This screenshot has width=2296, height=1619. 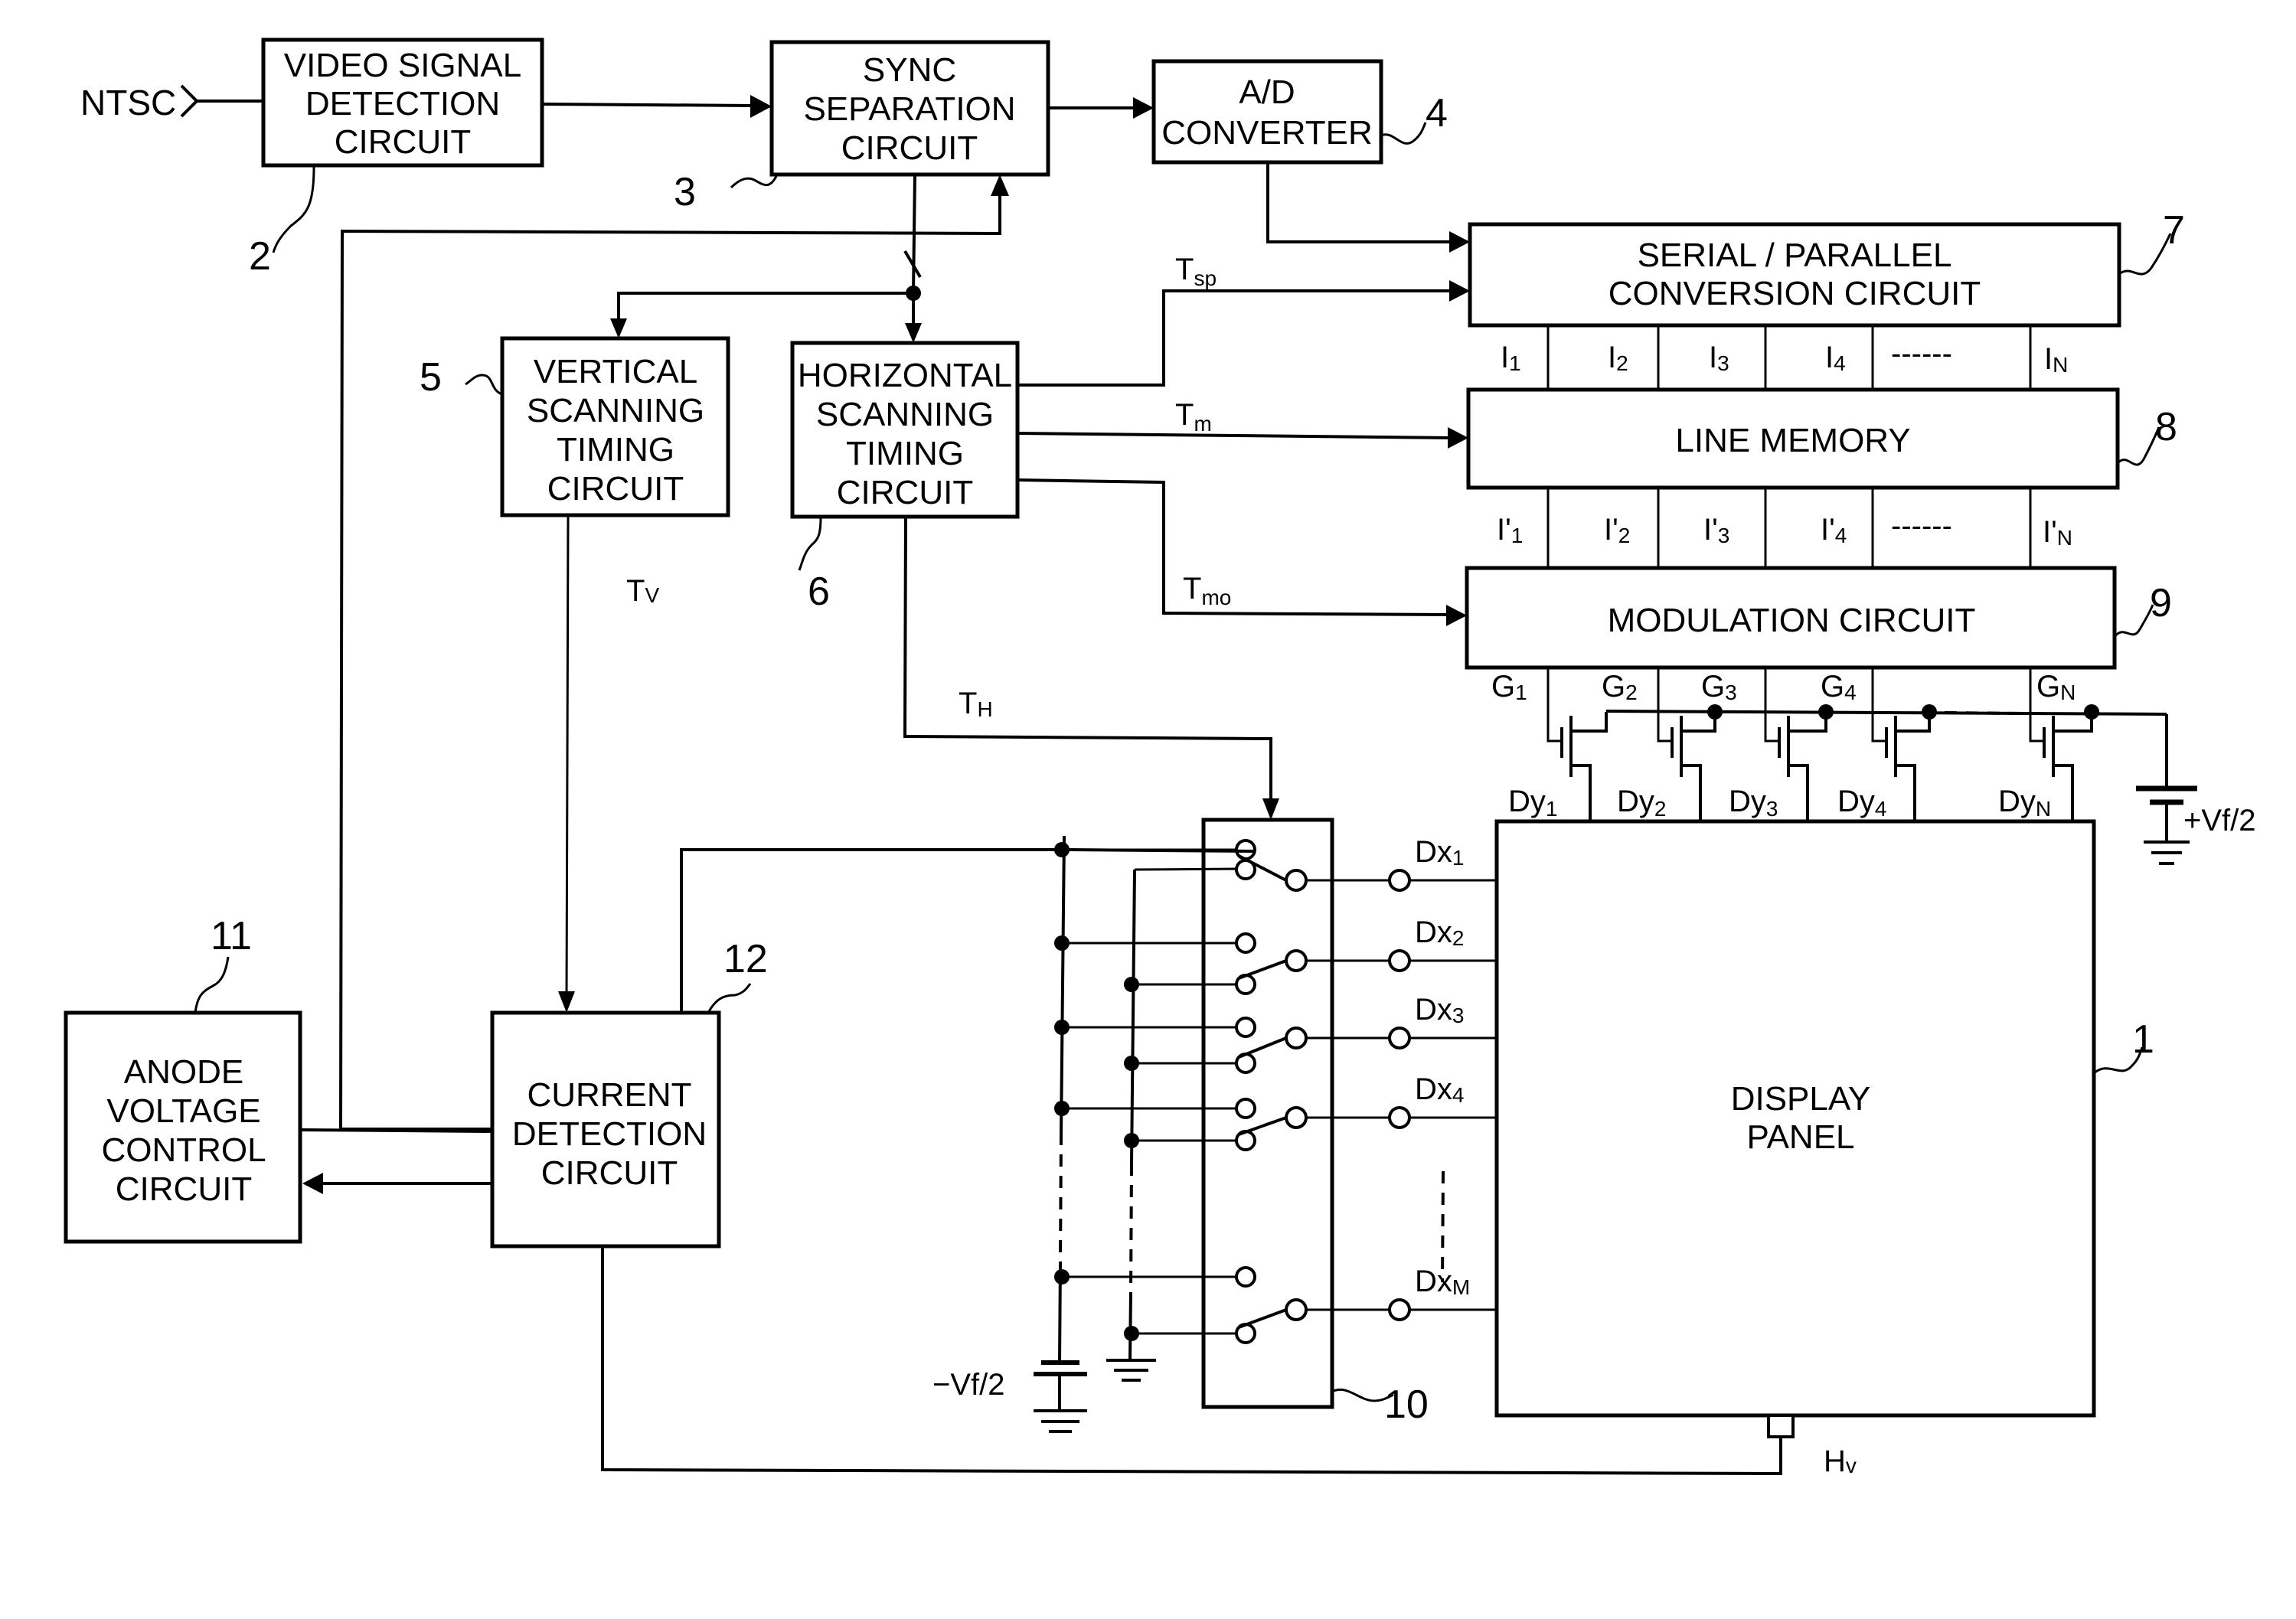 What do you see at coordinates (909, 108) in the screenshot?
I see `sync-separation-block: SYNC SEPARATION CIRCUIT` at bounding box center [909, 108].